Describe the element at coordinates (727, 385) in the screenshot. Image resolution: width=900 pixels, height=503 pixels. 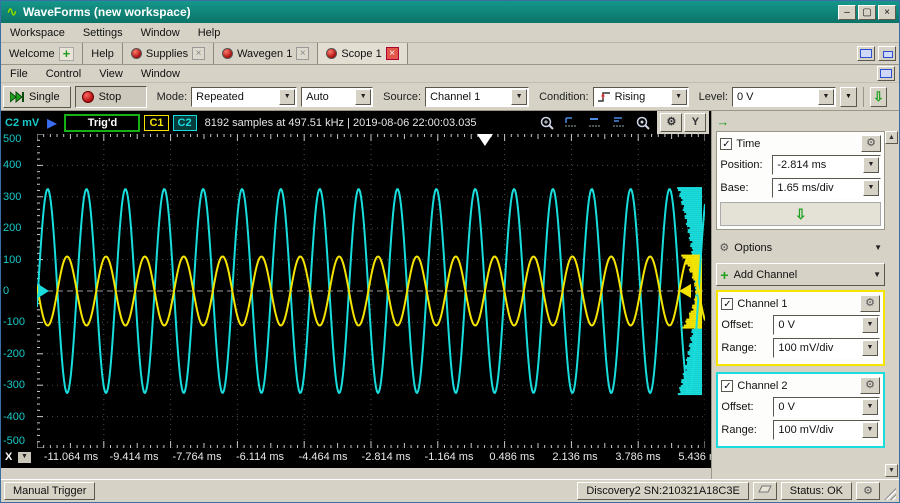
I see `channel2-checkbox: ✓` at that location.